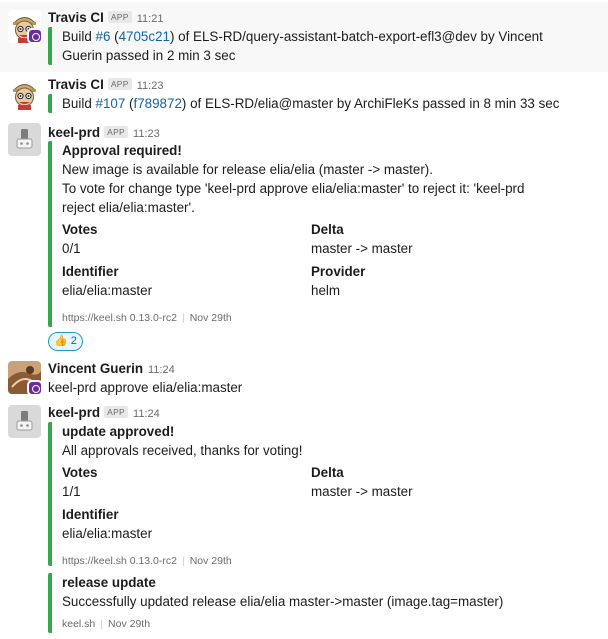  I want to click on travis-avatar, so click(24, 93).